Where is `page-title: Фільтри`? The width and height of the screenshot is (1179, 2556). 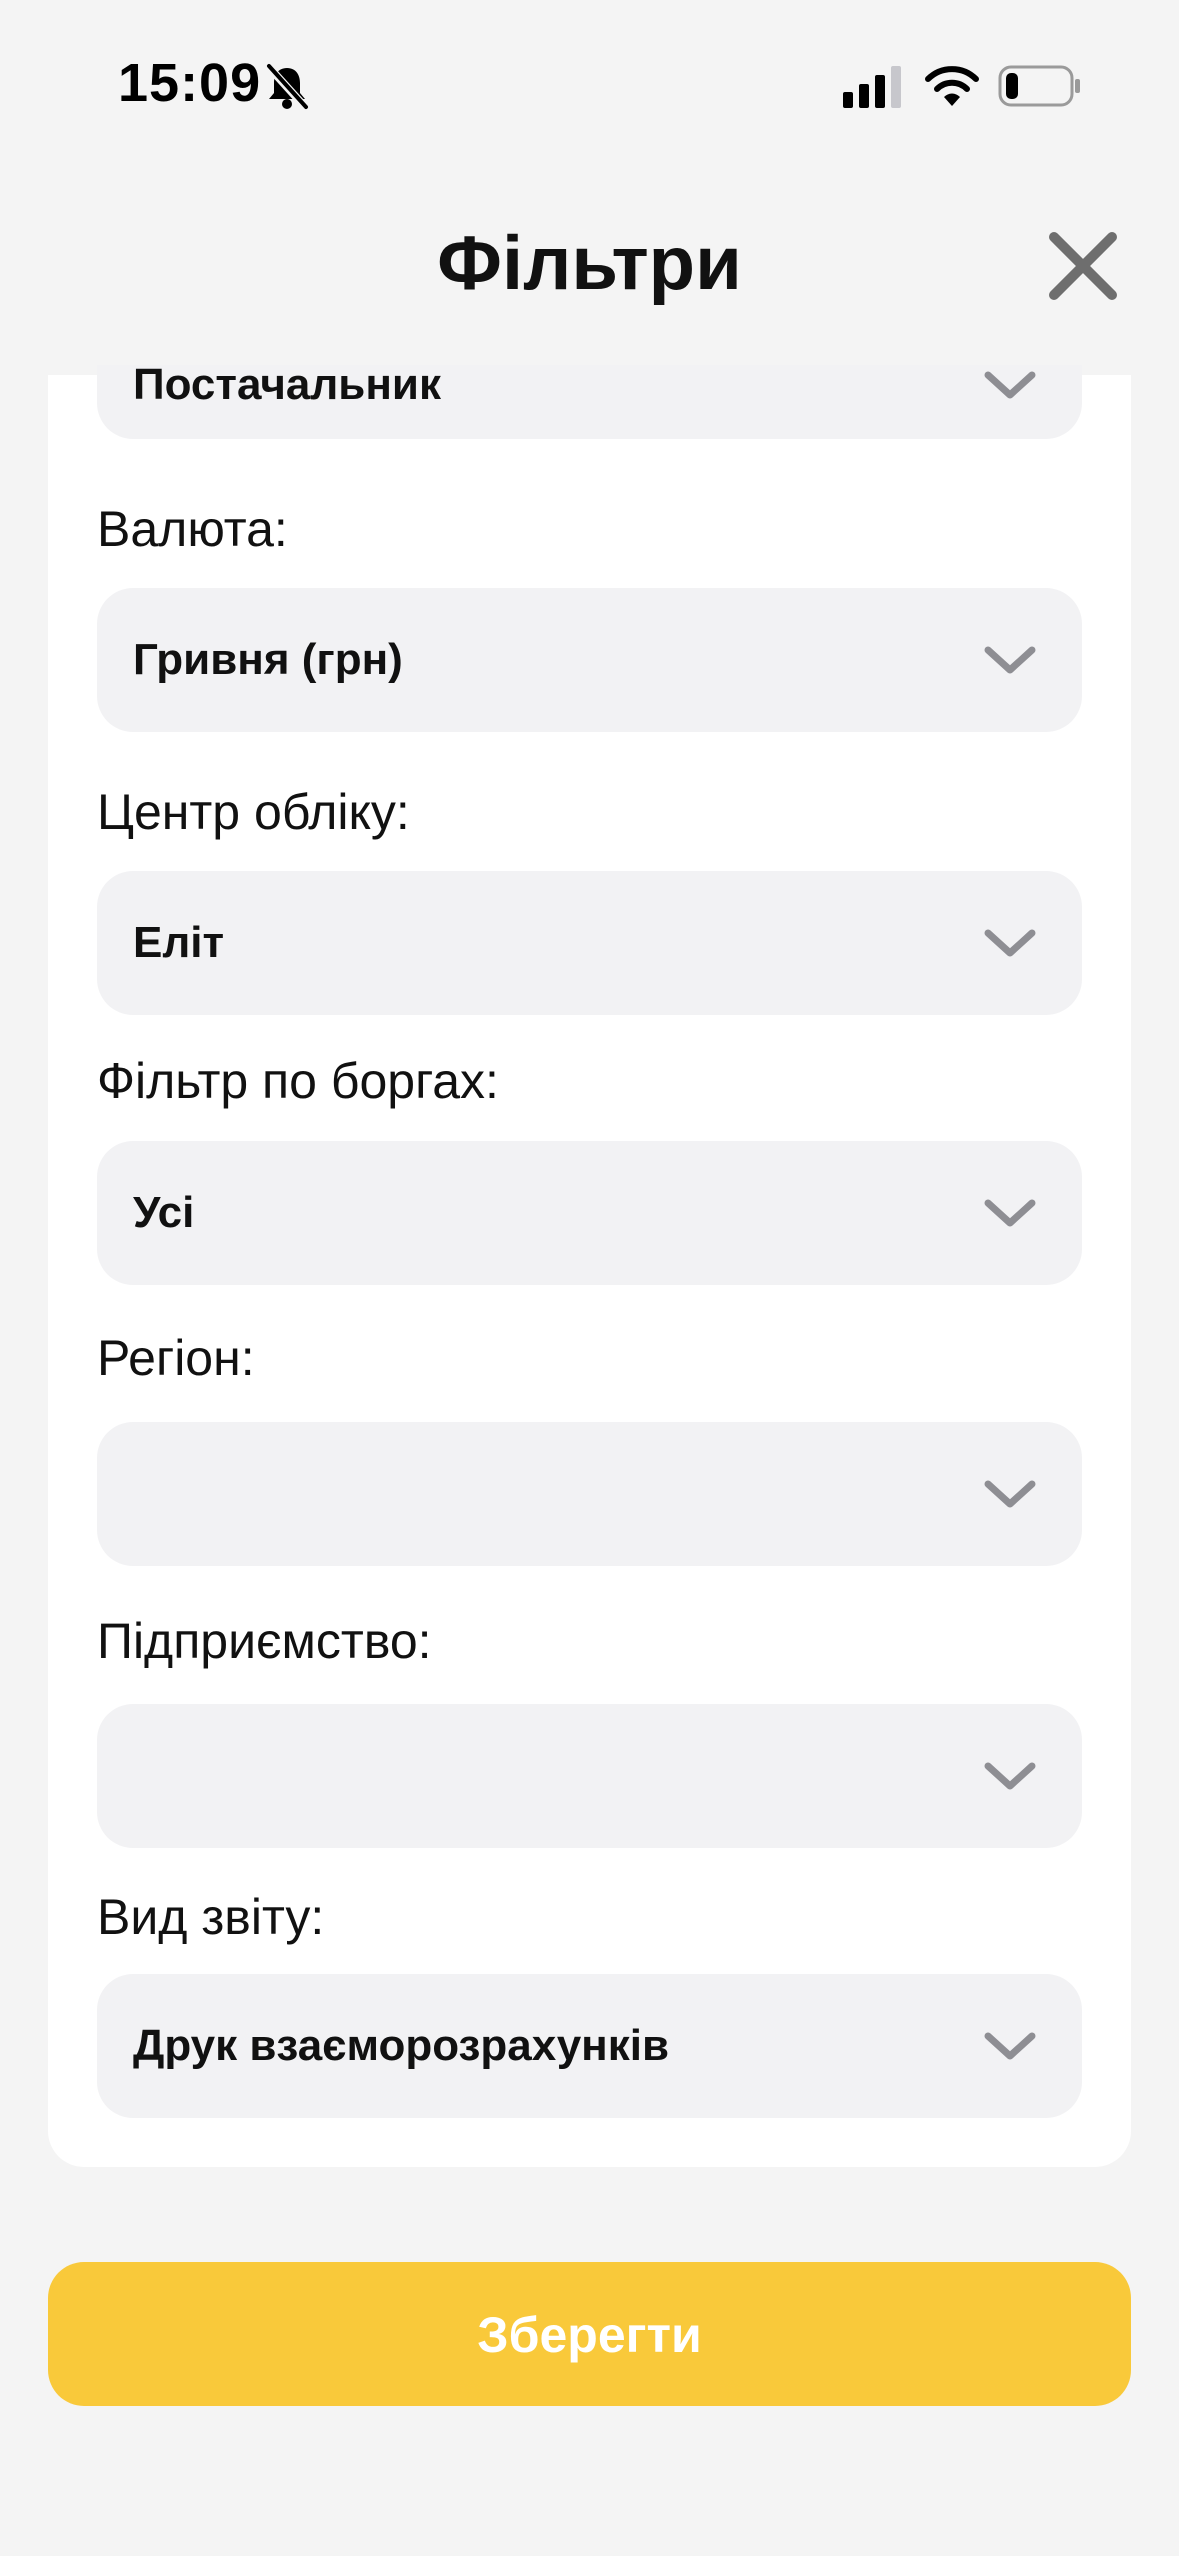
page-title: Фільтри is located at coordinates (589, 263).